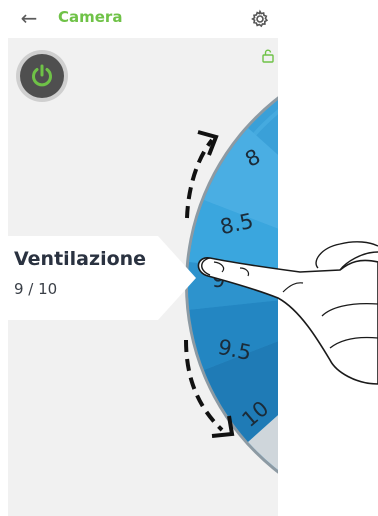  What do you see at coordinates (102, 278) in the screenshot?
I see `parameter-card: Ventilazione 9 / 10` at bounding box center [102, 278].